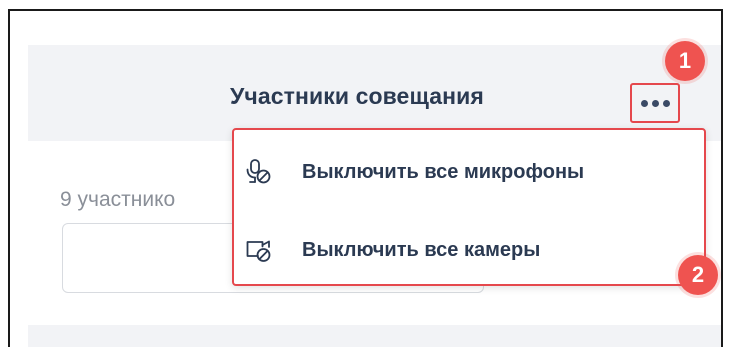 The image size is (731, 347). What do you see at coordinates (258, 171) in the screenshot?
I see `microphone-off-icon` at bounding box center [258, 171].